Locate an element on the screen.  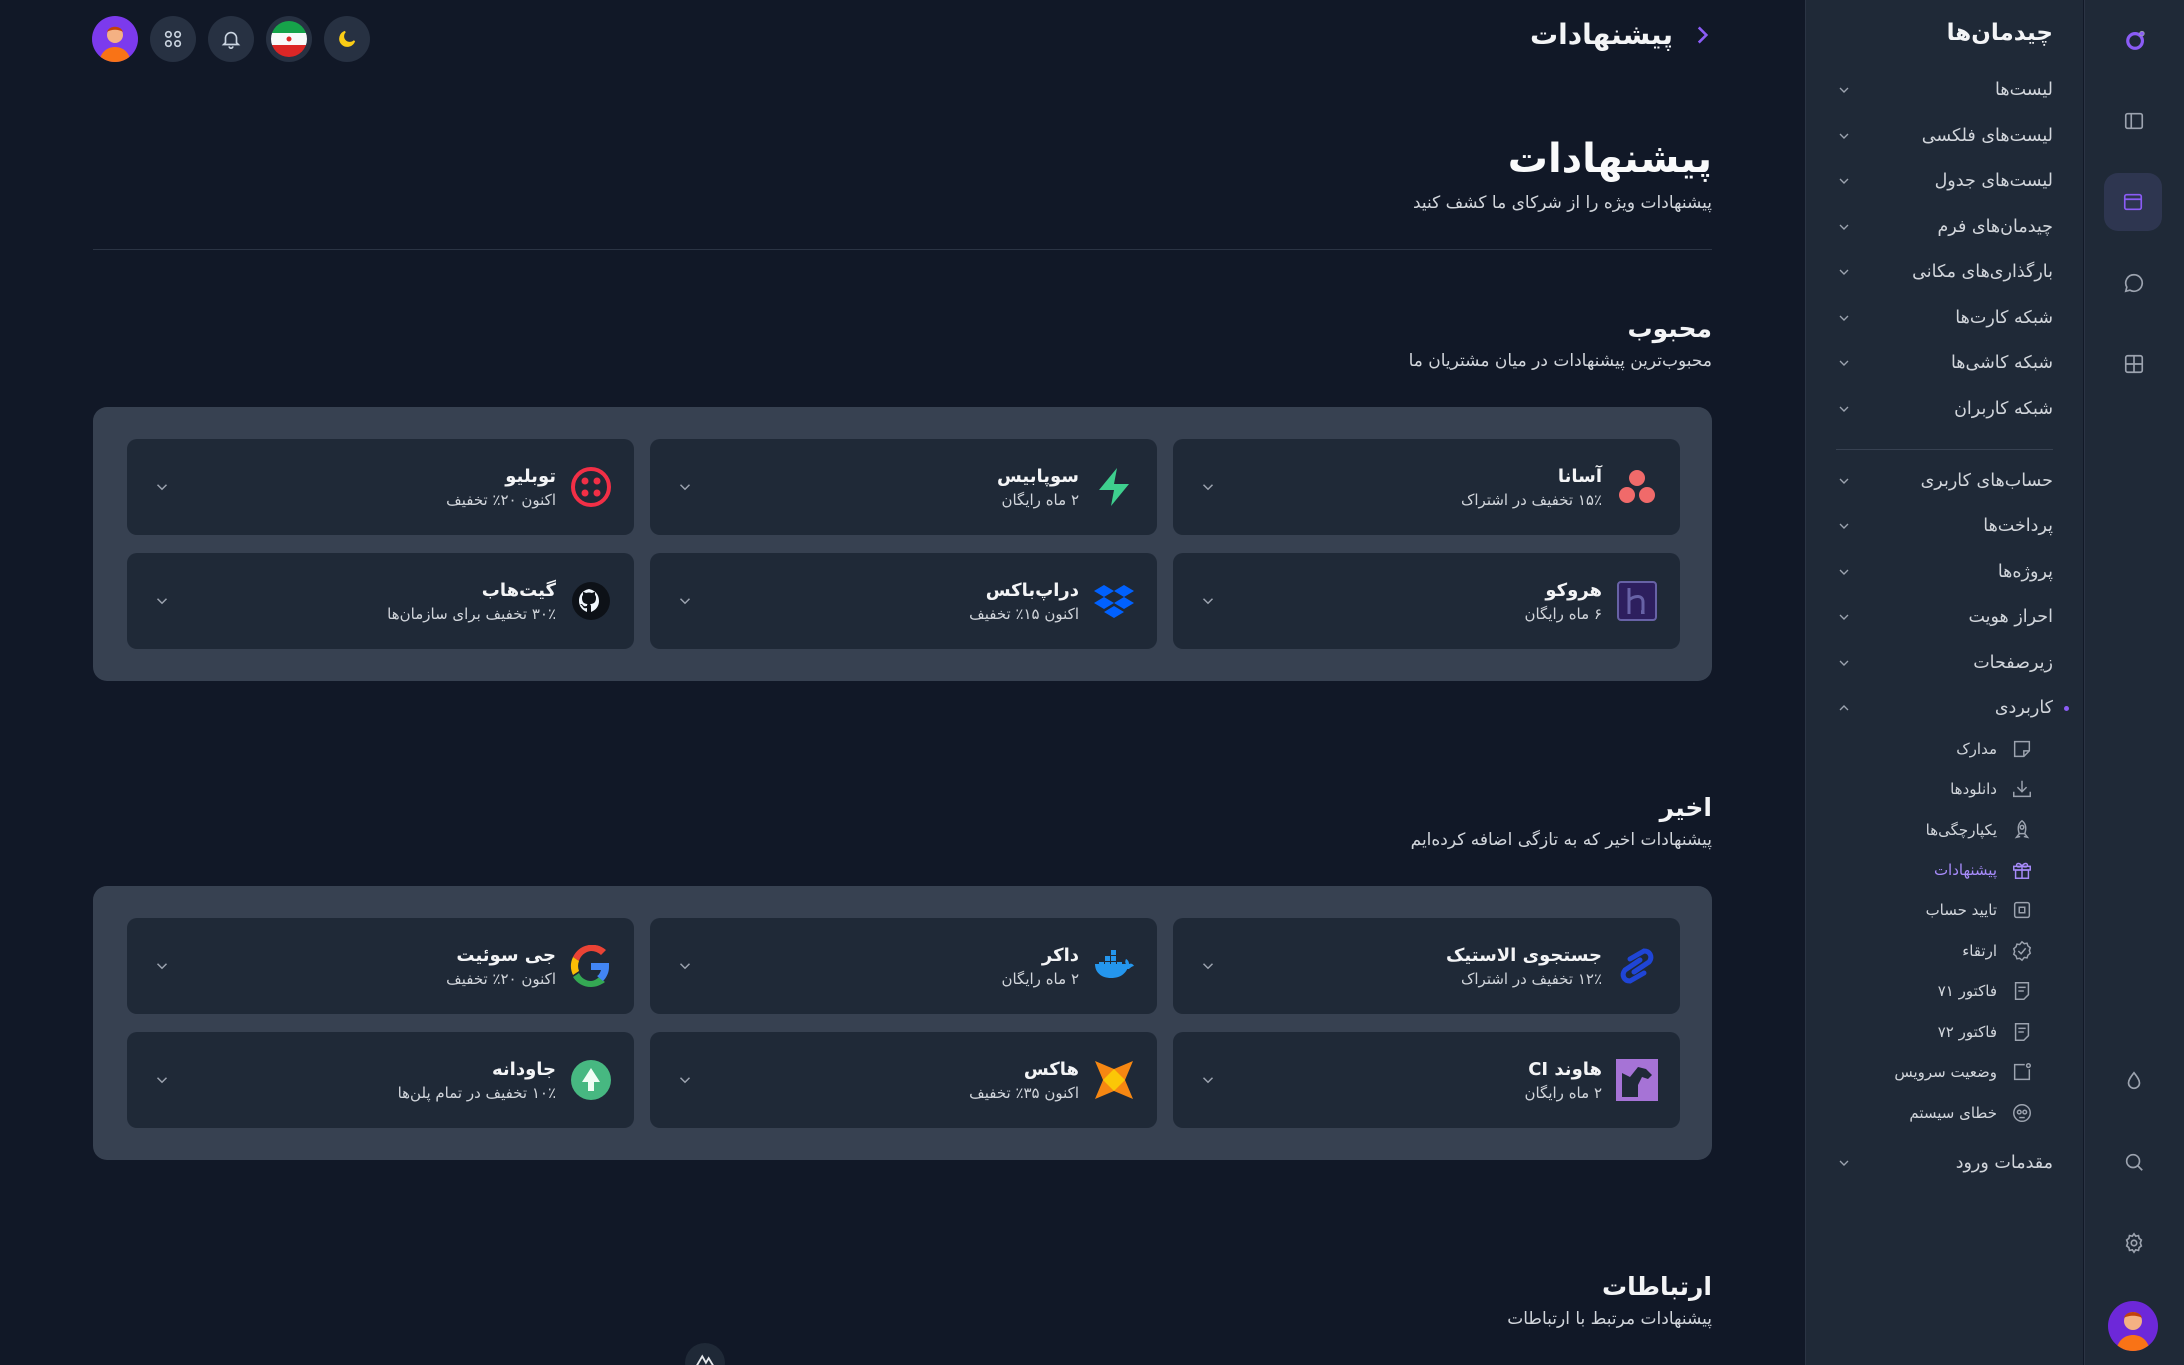
page-subtitle: پیشنهادات ویژه را از شرکای ما کشف کنید is located at coordinates (1562, 203).